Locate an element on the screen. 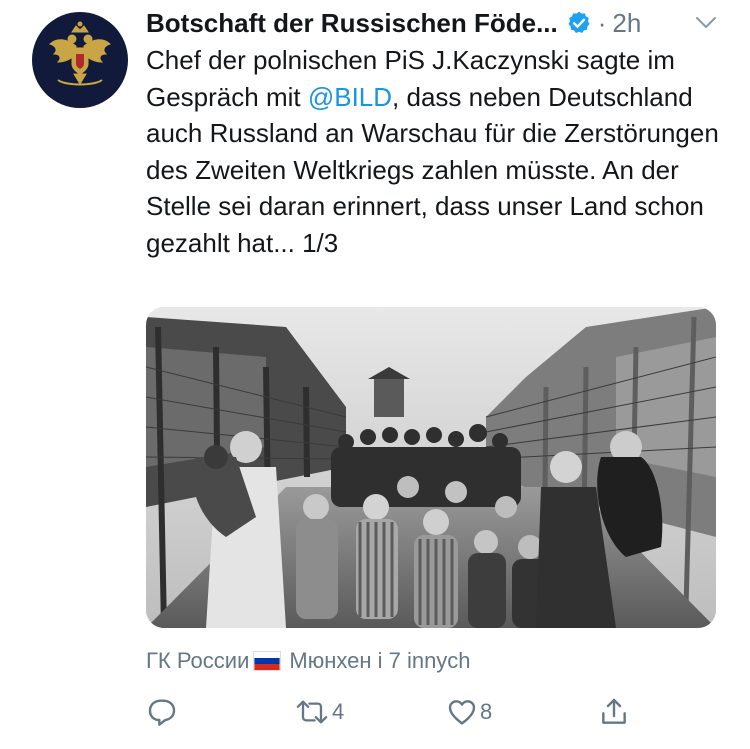 The image size is (750, 749). mention-link: @BILD is located at coordinates (350, 97).